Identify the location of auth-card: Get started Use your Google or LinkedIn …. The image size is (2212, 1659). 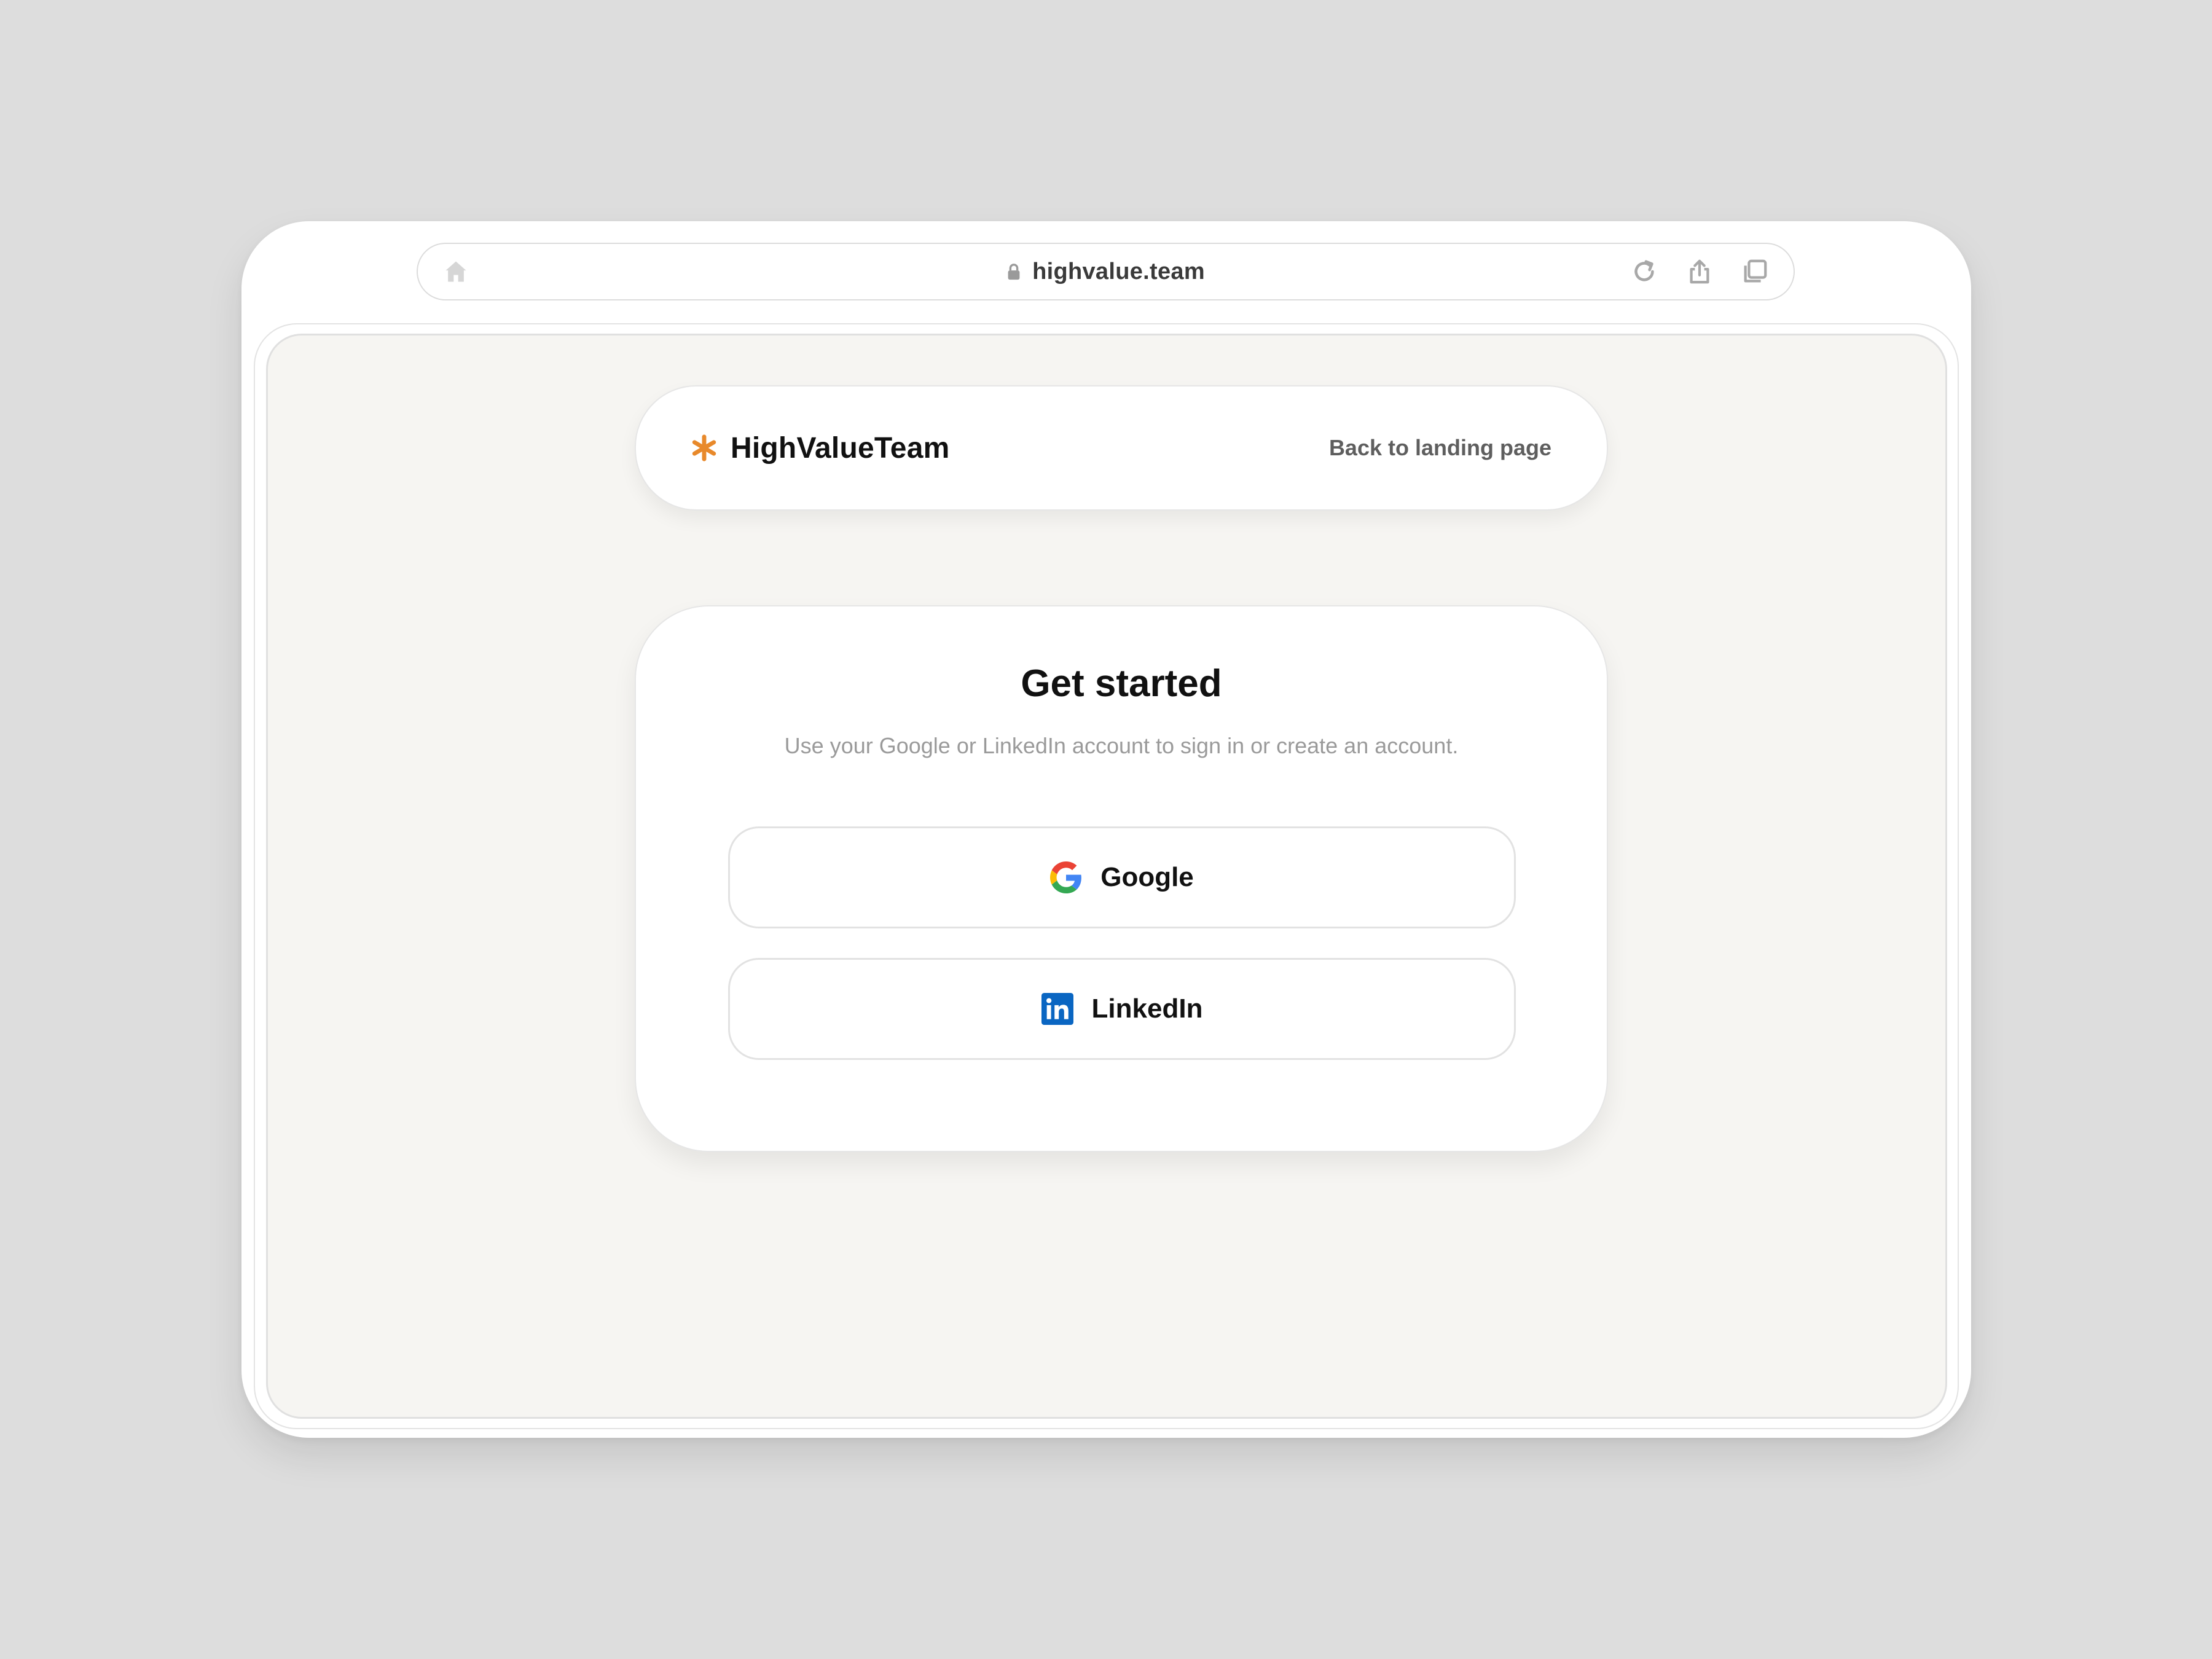
(1121, 878).